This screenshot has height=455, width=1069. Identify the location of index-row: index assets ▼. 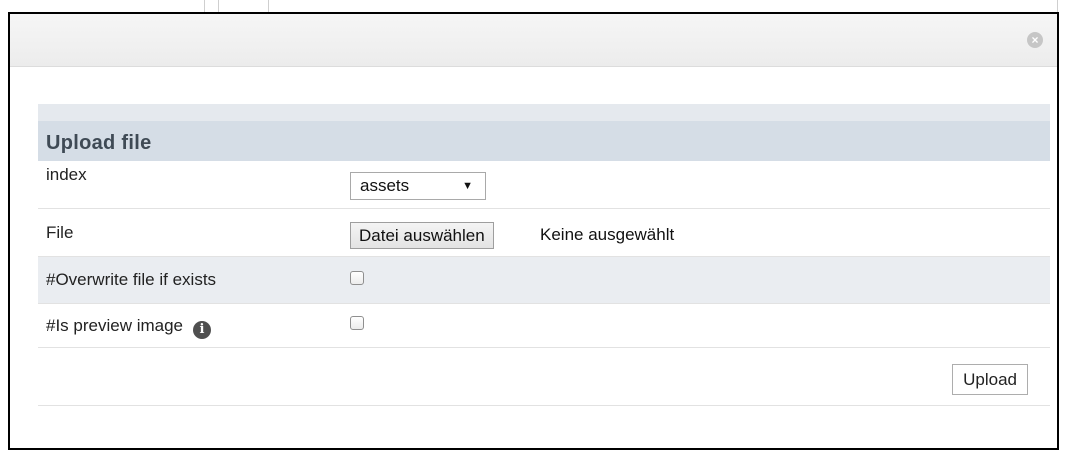
(544, 185).